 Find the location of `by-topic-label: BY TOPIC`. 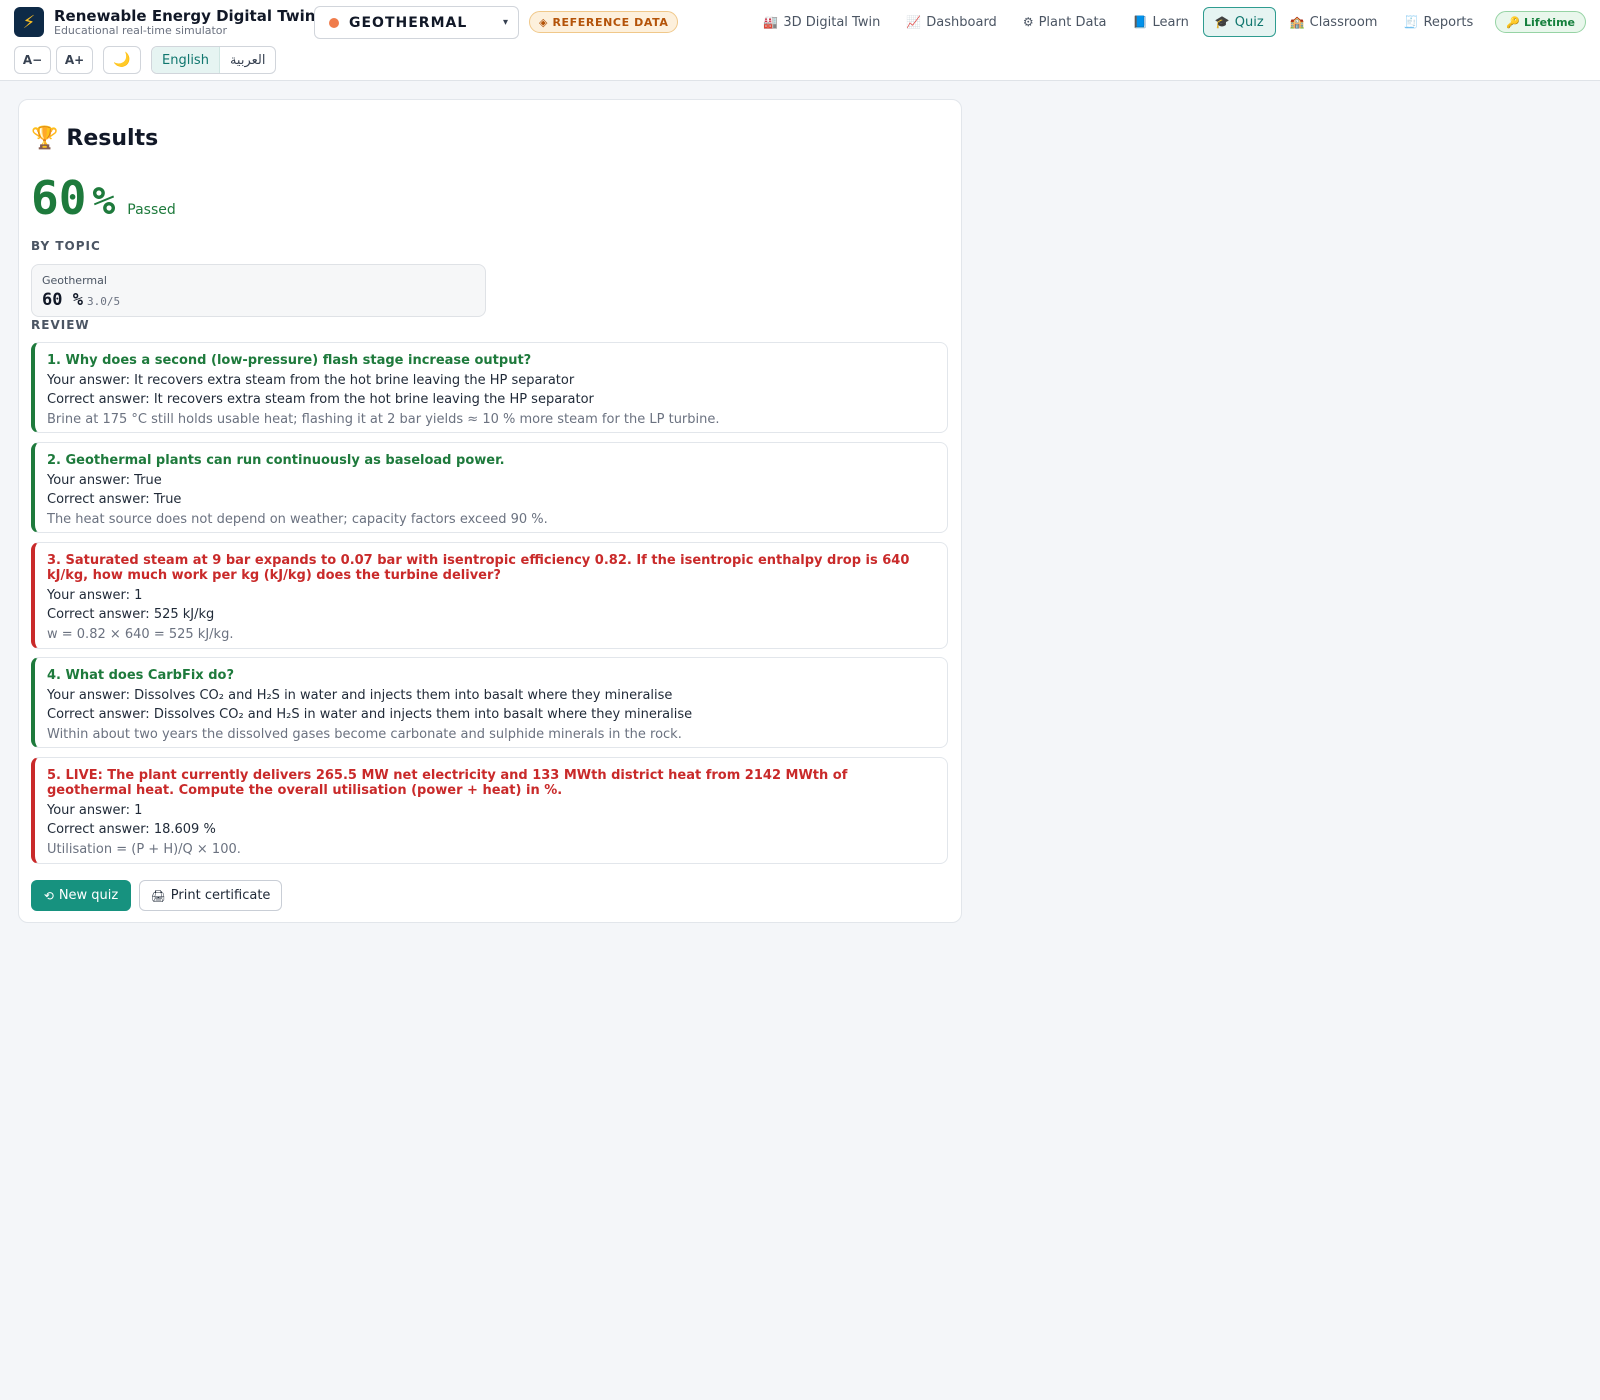

by-topic-label: BY TOPIC is located at coordinates (66, 246).